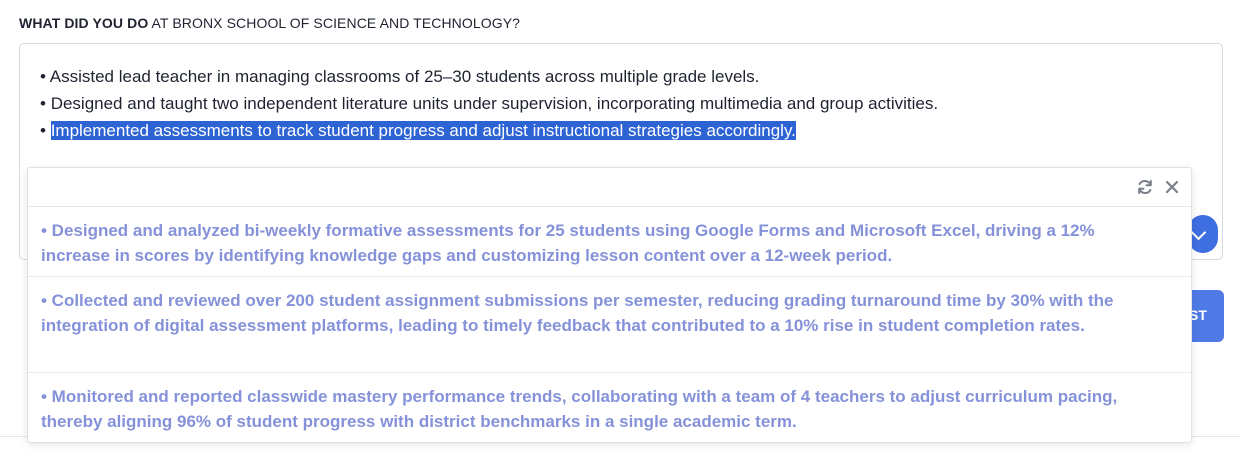  I want to click on refresh-icon, so click(1145, 187).